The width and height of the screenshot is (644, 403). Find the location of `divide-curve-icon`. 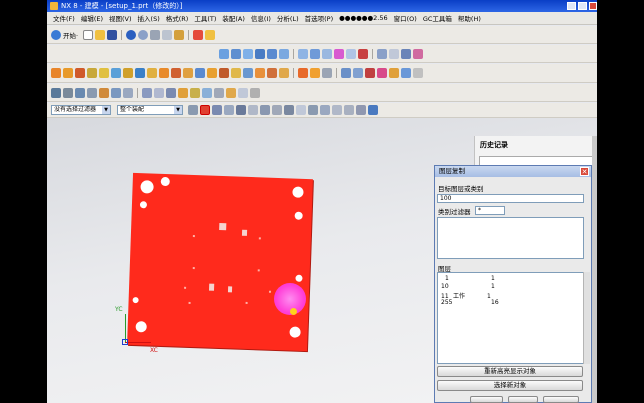

divide-curve-icon is located at coordinates (219, 92).